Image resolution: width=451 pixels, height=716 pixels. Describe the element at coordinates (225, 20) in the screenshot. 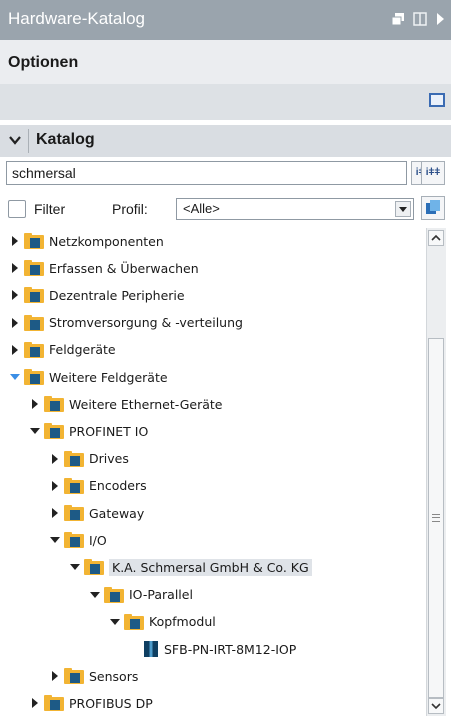

I see `window-title-bar: Hardware-Katalog` at that location.